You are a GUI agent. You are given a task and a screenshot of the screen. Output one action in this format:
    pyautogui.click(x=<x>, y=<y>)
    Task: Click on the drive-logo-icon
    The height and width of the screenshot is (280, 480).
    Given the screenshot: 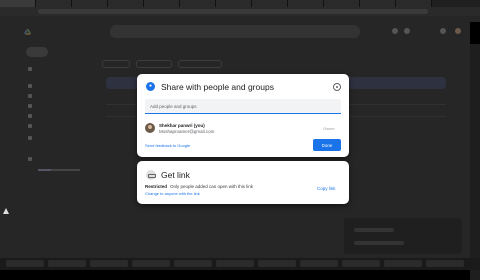 What is the action you would take?
    pyautogui.click(x=27, y=32)
    